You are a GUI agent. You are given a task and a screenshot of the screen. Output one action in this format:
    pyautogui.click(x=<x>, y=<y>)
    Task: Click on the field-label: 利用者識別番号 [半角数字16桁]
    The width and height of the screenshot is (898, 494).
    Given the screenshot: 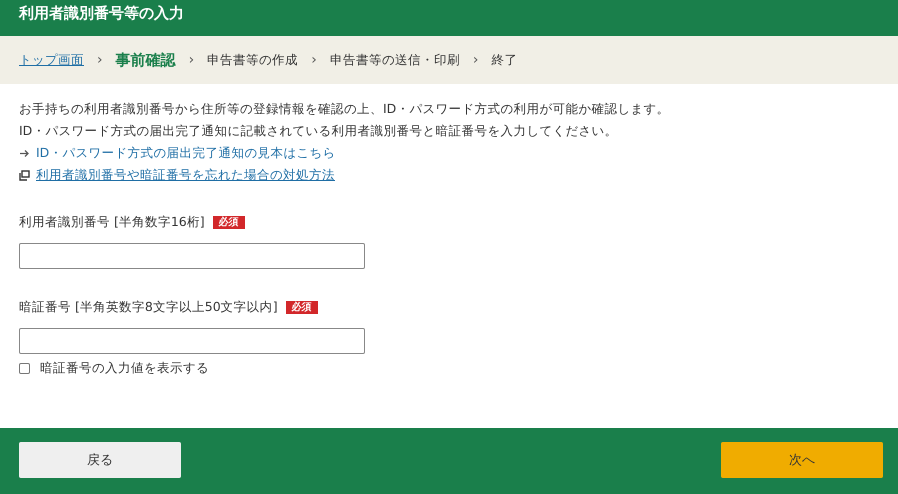 What is the action you would take?
    pyautogui.click(x=112, y=222)
    